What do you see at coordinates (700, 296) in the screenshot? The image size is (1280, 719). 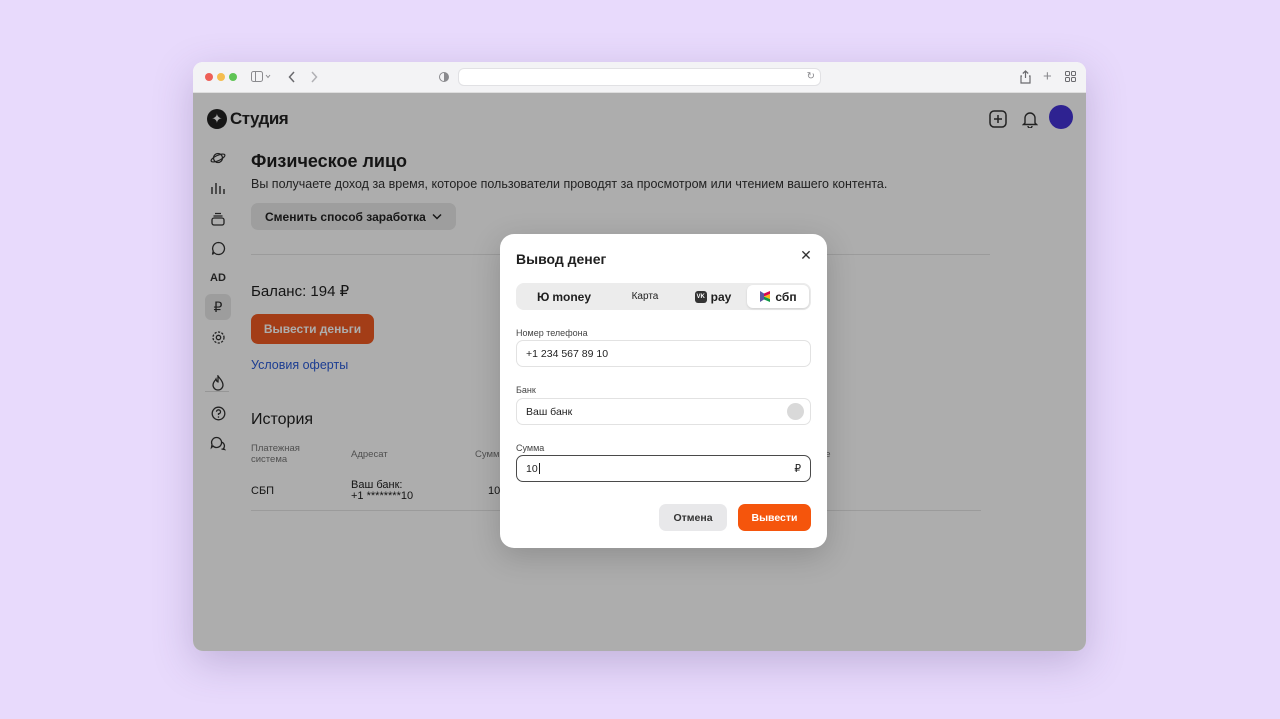 I see `vk-icon: VK` at bounding box center [700, 296].